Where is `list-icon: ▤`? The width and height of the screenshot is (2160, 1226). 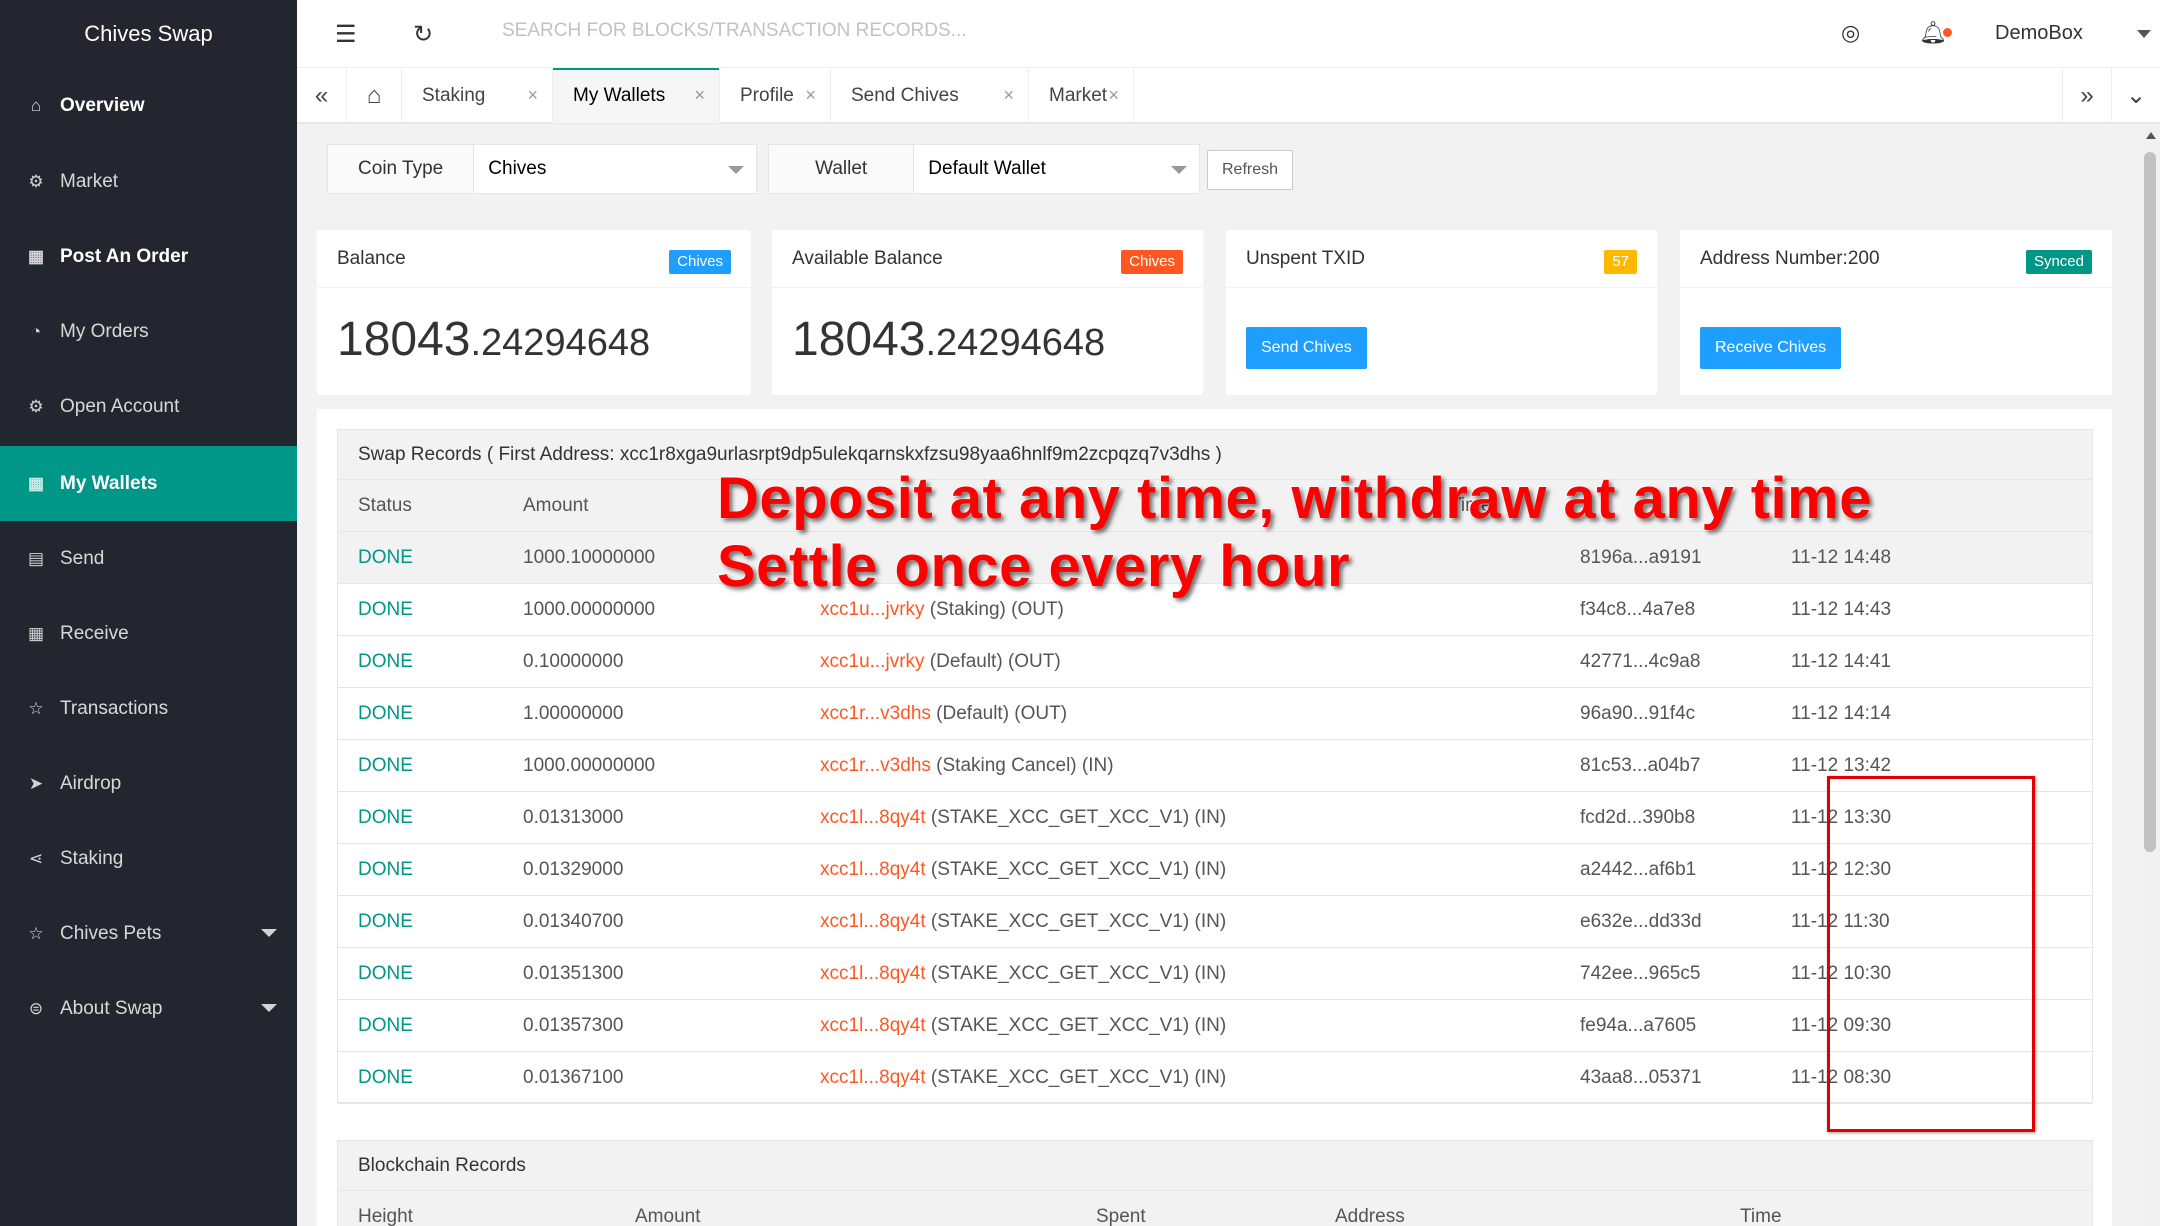 list-icon: ▤ is located at coordinates (36, 558).